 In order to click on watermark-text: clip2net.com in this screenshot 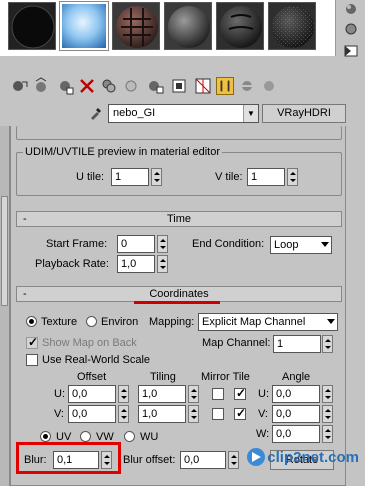, I will do `click(313, 457)`.